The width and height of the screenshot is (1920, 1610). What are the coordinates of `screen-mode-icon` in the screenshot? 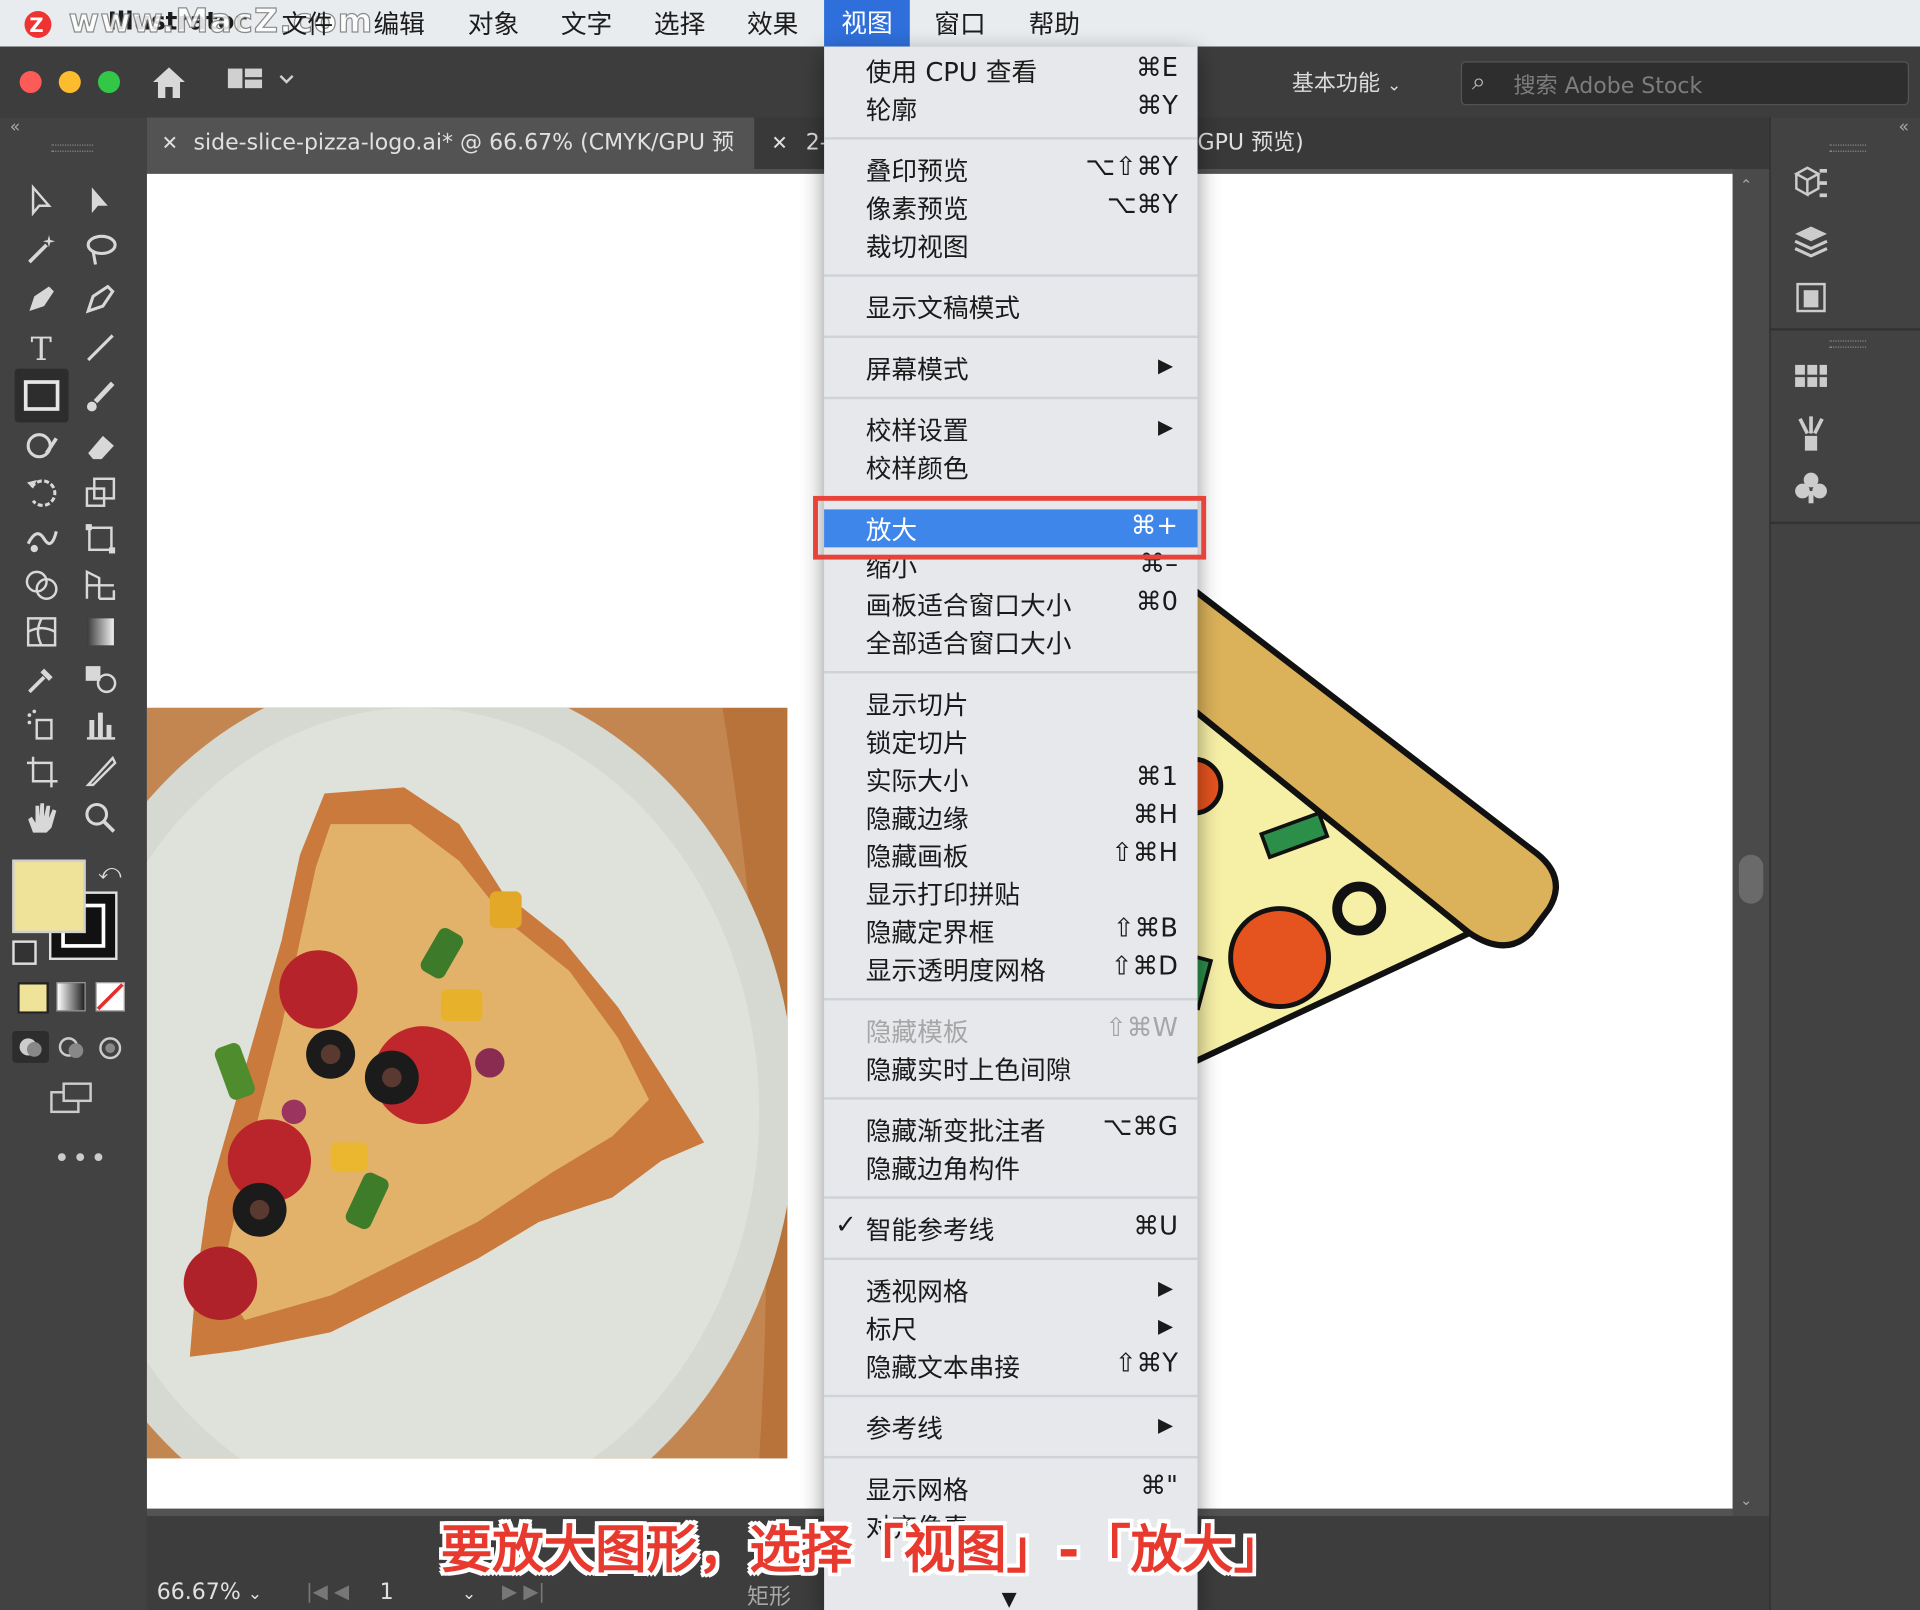 It's located at (73, 1101).